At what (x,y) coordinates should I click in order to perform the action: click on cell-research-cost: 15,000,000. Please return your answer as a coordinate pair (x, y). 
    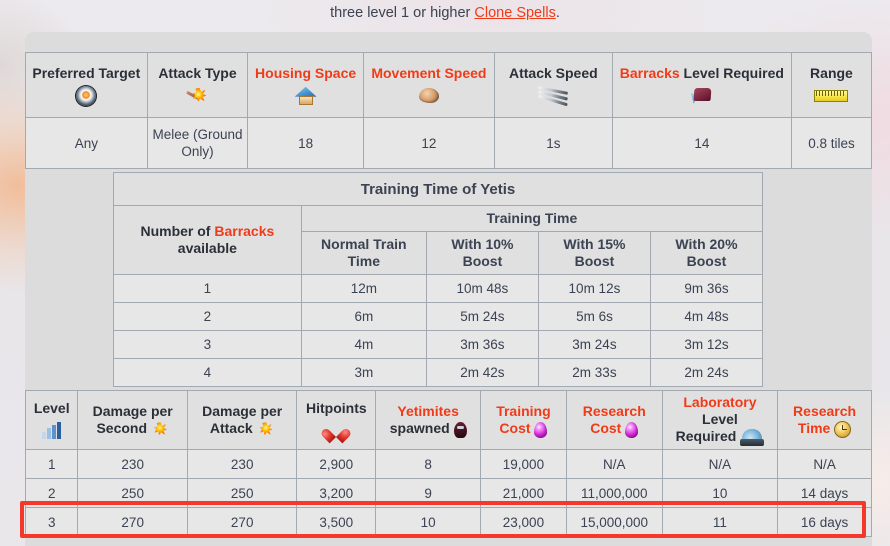
    Looking at the image, I should click on (614, 522).